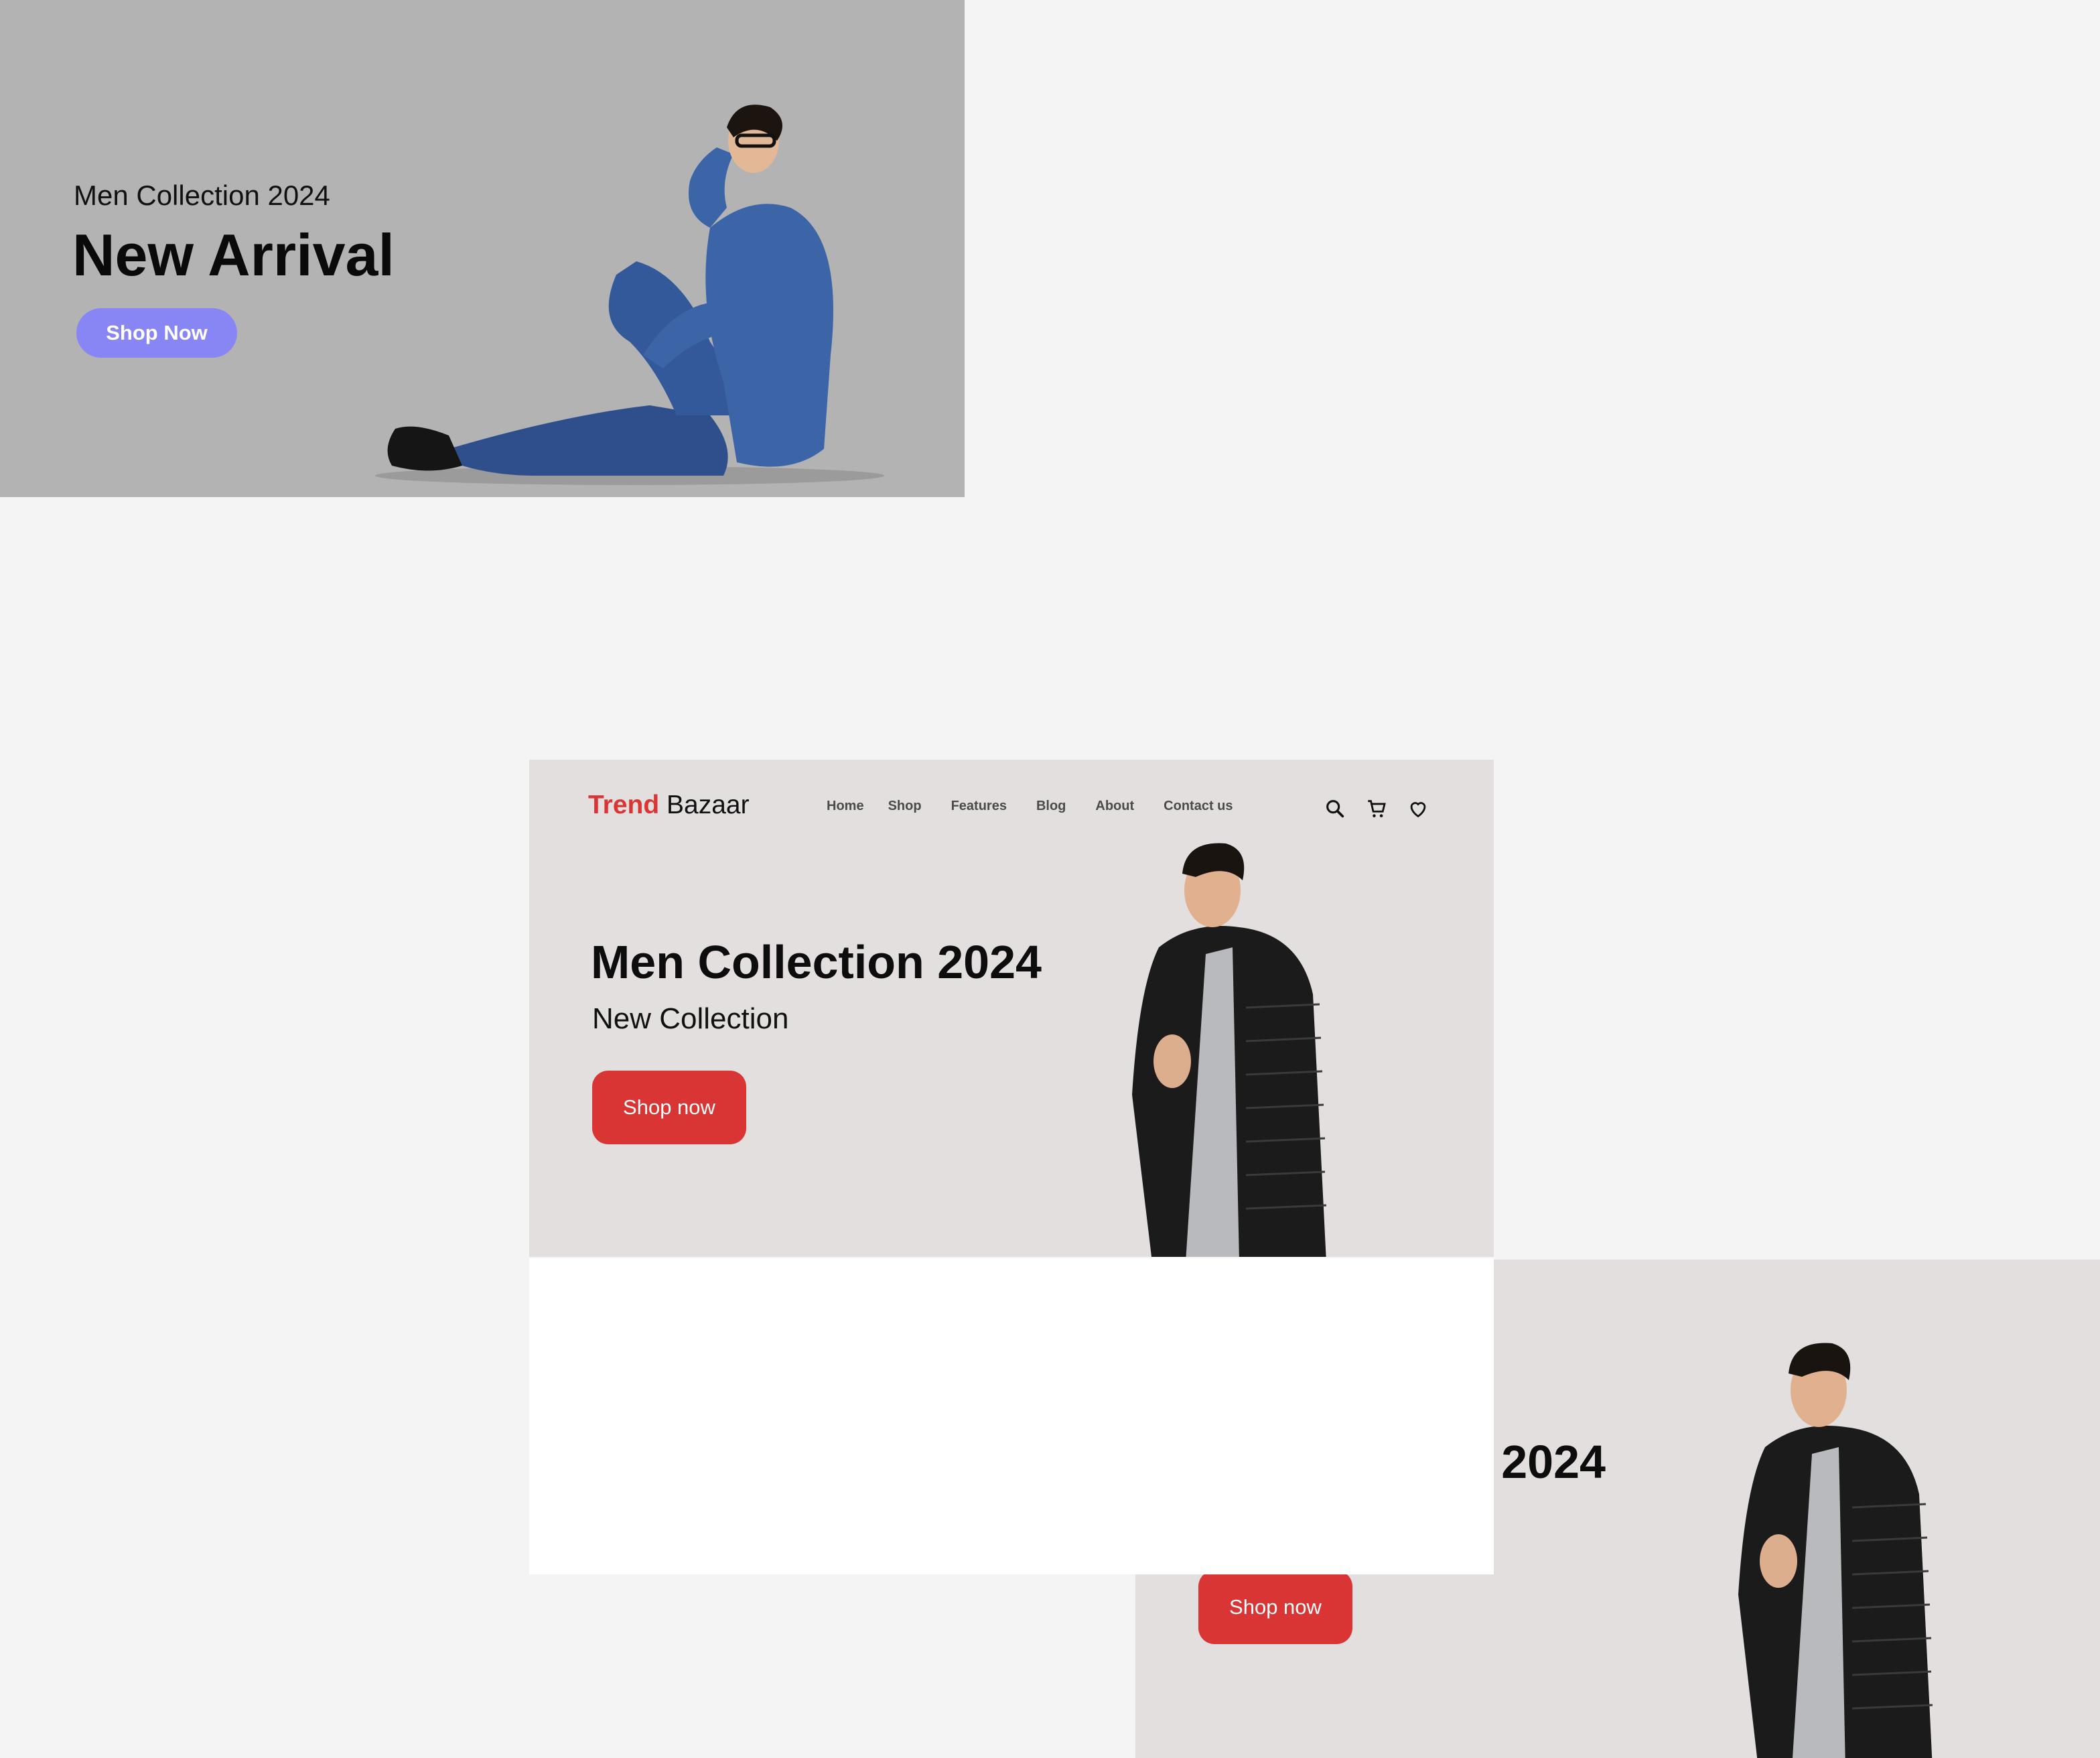  I want to click on cart-icon, so click(1376, 808).